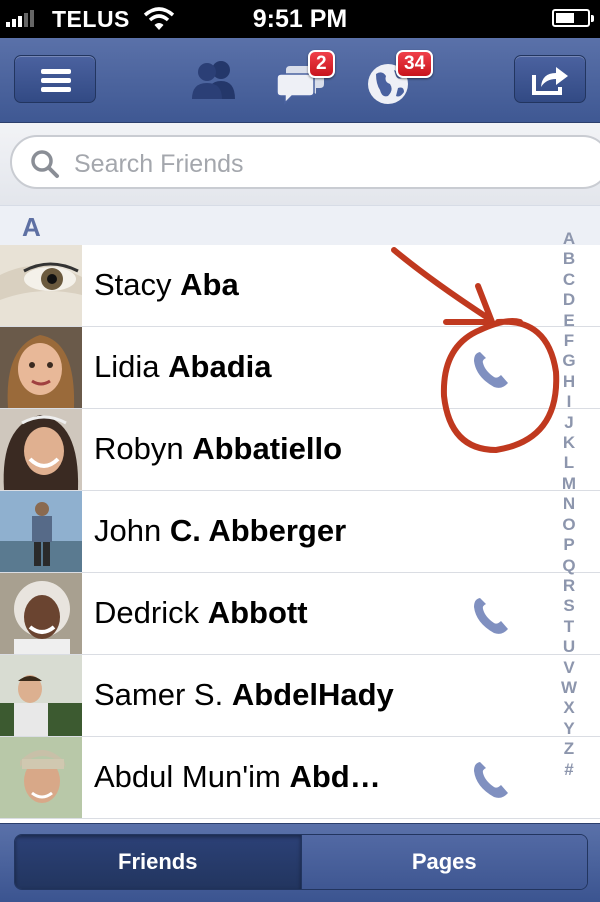 Image resolution: width=600 pixels, height=902 pixels. Describe the element at coordinates (31, 227) in the screenshot. I see `section-header-letter: A` at that location.